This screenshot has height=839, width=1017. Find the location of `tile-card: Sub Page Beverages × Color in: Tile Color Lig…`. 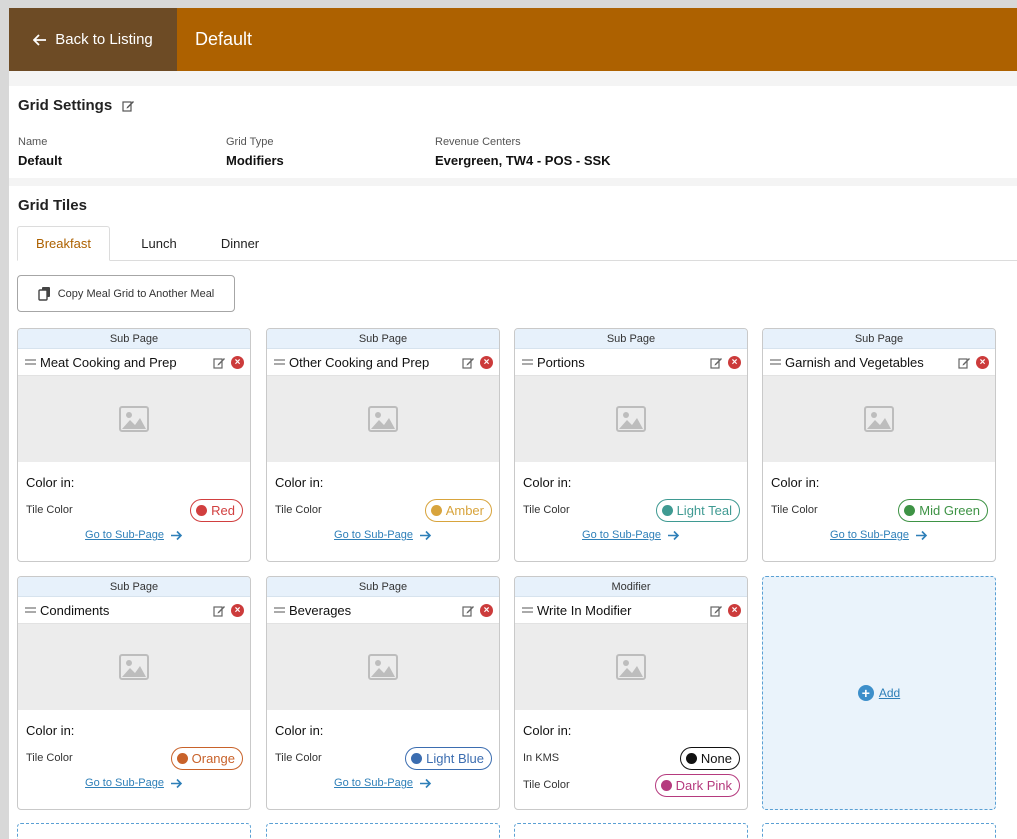

tile-card: Sub Page Beverages × Color in: Tile Color Lig… is located at coordinates (383, 693).